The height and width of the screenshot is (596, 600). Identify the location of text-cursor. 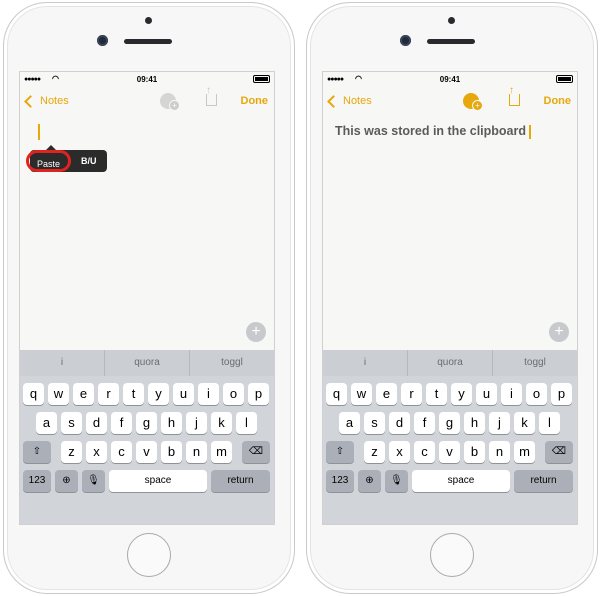
(39, 132).